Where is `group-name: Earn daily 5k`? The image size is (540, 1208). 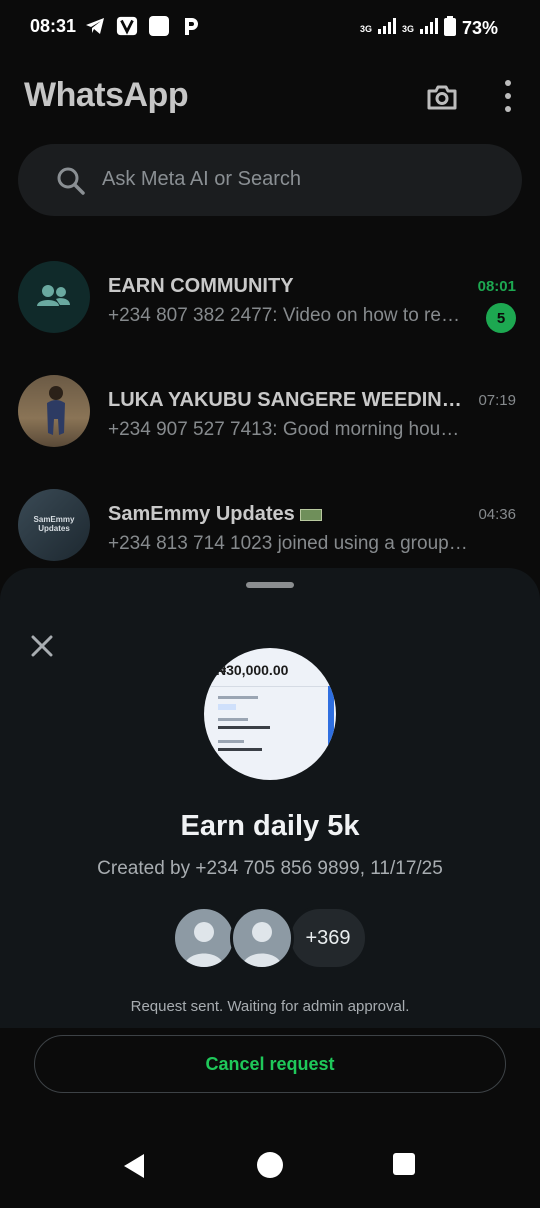
group-name: Earn daily 5k is located at coordinates (270, 826).